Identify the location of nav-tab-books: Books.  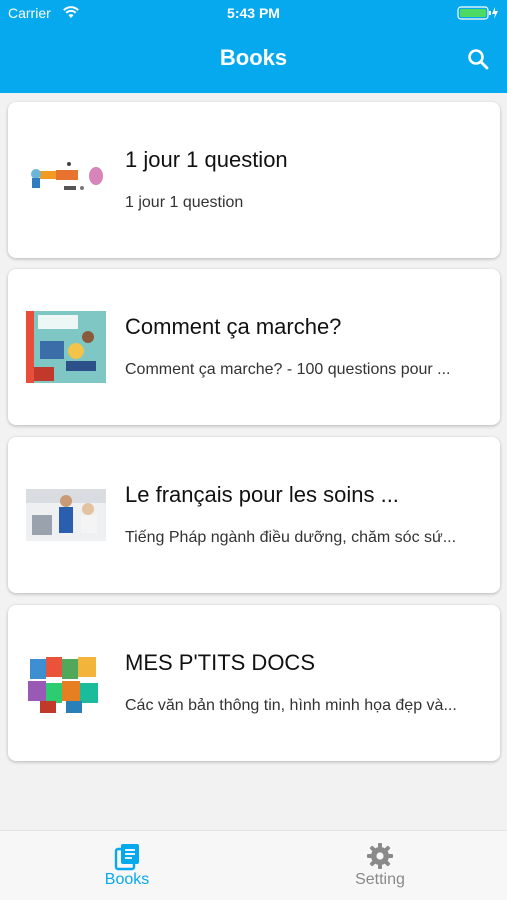
(127, 865).